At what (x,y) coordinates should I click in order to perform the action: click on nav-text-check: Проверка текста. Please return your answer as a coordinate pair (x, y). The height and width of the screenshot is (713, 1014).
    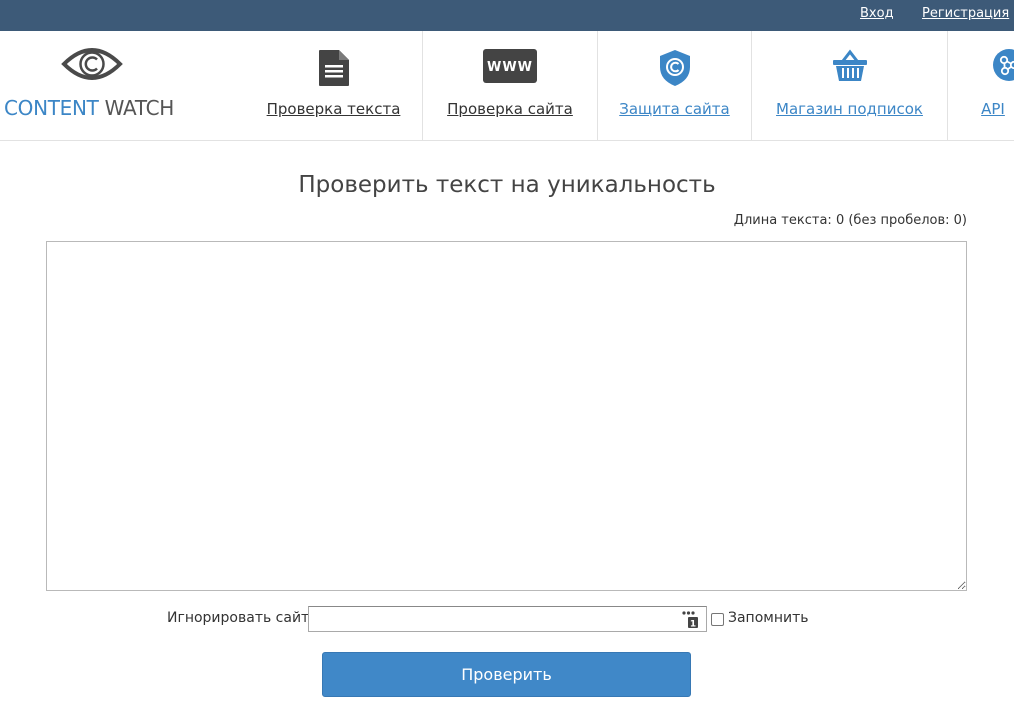
    Looking at the image, I should click on (333, 86).